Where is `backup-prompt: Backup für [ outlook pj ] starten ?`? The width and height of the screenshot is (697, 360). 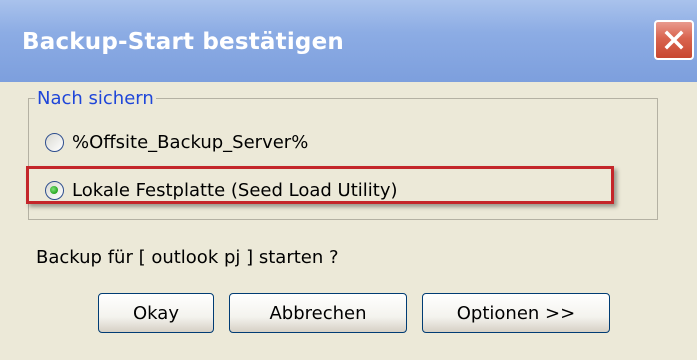 backup-prompt: Backup für [ outlook pj ] starten ? is located at coordinates (187, 257).